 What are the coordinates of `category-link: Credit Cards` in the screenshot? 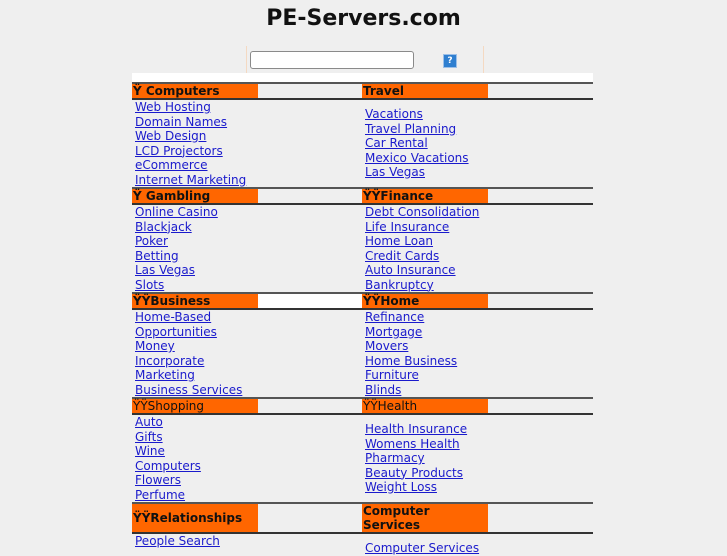 It's located at (479, 256).